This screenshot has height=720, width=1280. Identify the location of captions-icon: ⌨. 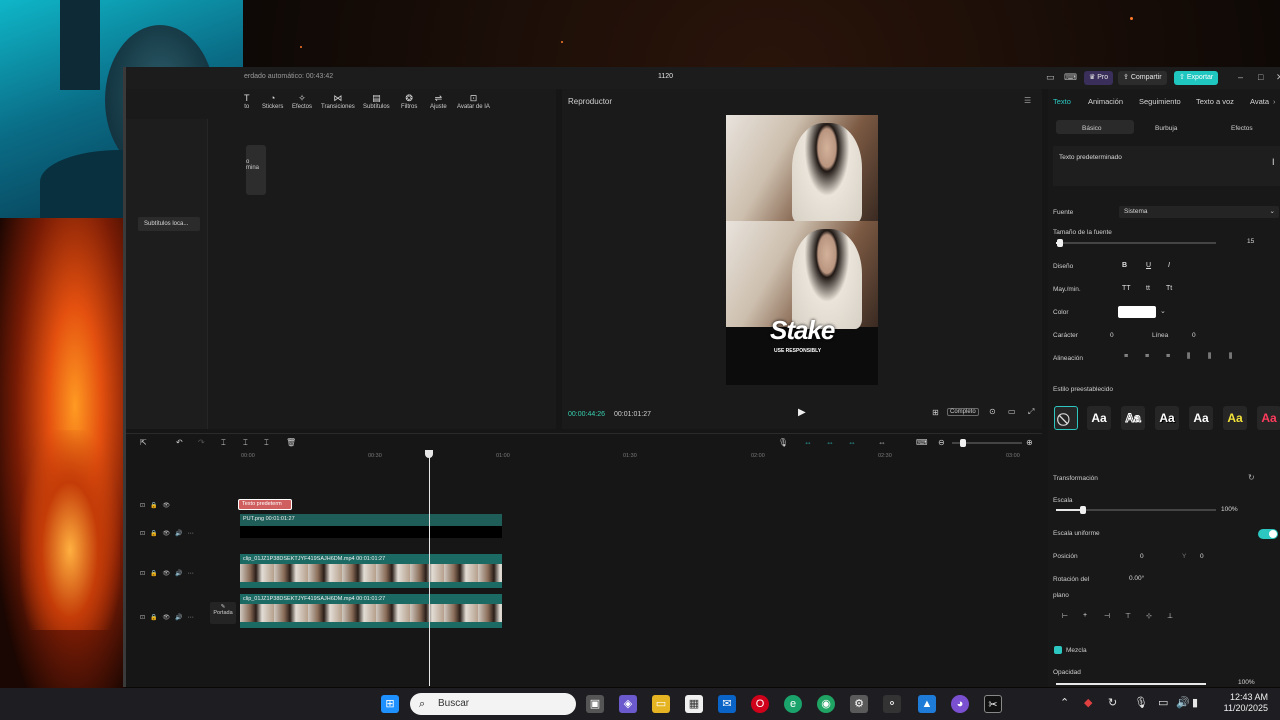
(922, 442).